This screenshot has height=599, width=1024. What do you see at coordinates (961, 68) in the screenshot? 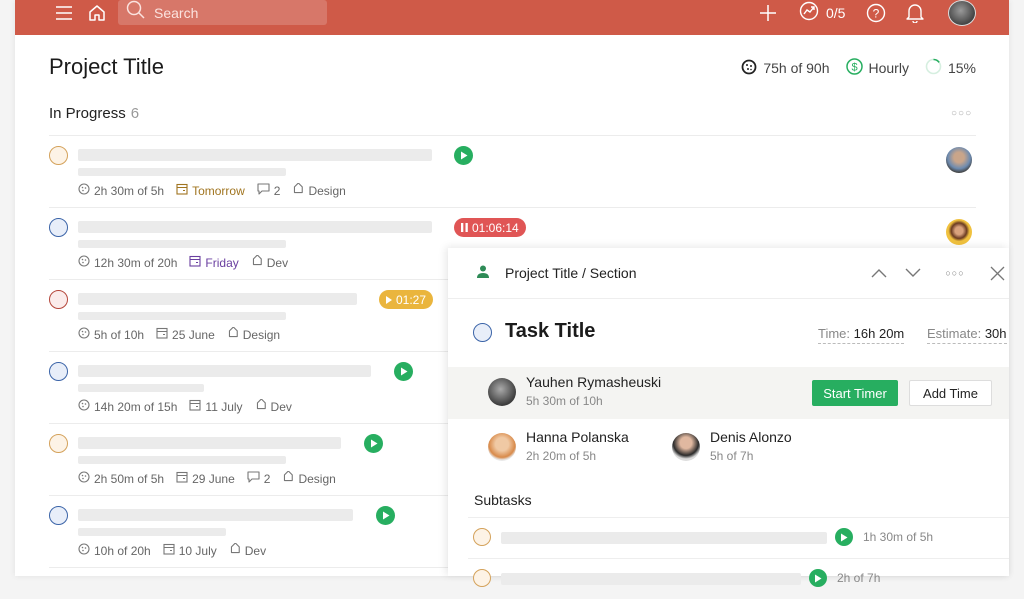
I see `progress-value: 15%` at bounding box center [961, 68].